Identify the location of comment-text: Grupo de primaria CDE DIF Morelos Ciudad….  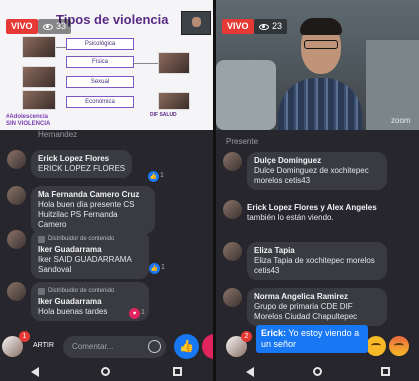
(306, 311).